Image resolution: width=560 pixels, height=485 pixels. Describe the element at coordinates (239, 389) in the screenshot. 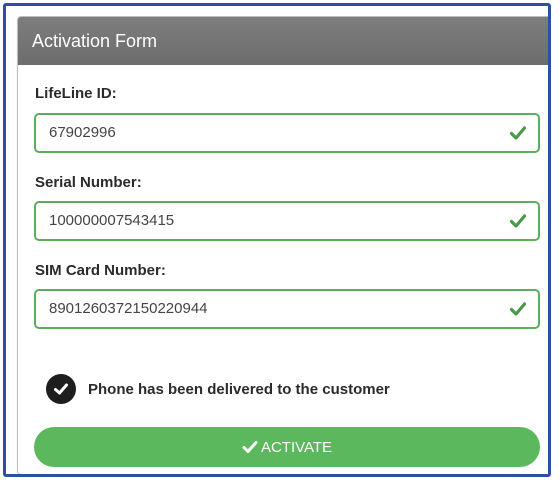

I see `delivery-confirmation-label: Phone has been delivered to the customer` at that location.